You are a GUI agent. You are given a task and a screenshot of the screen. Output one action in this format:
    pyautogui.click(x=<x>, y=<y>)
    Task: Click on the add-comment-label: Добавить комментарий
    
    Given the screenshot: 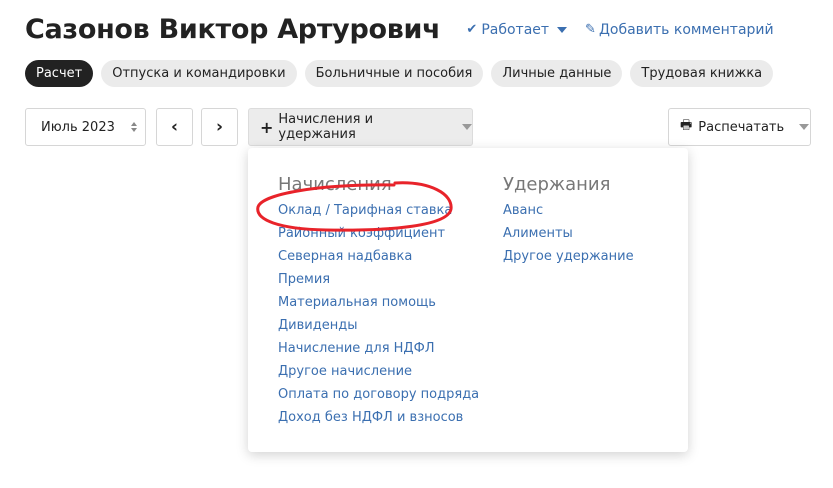 What is the action you would take?
    pyautogui.click(x=686, y=29)
    